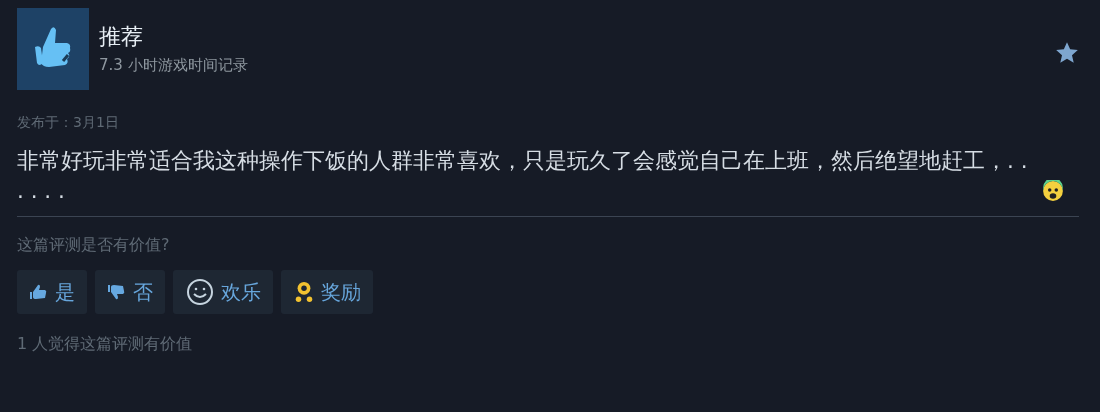 The image size is (1100, 412). I want to click on helpful-count: 1 人觉得这篇评测有价值, so click(105, 344).